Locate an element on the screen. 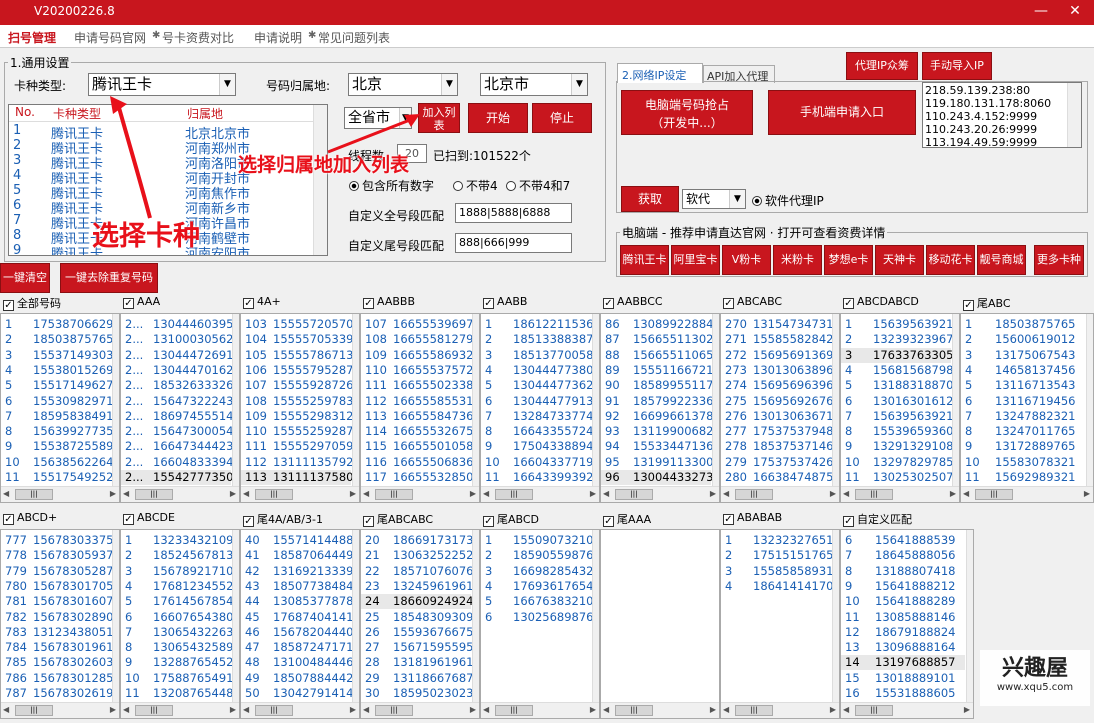 The image size is (1094, 723). list-item: 114 16655532675 is located at coordinates (417, 431).